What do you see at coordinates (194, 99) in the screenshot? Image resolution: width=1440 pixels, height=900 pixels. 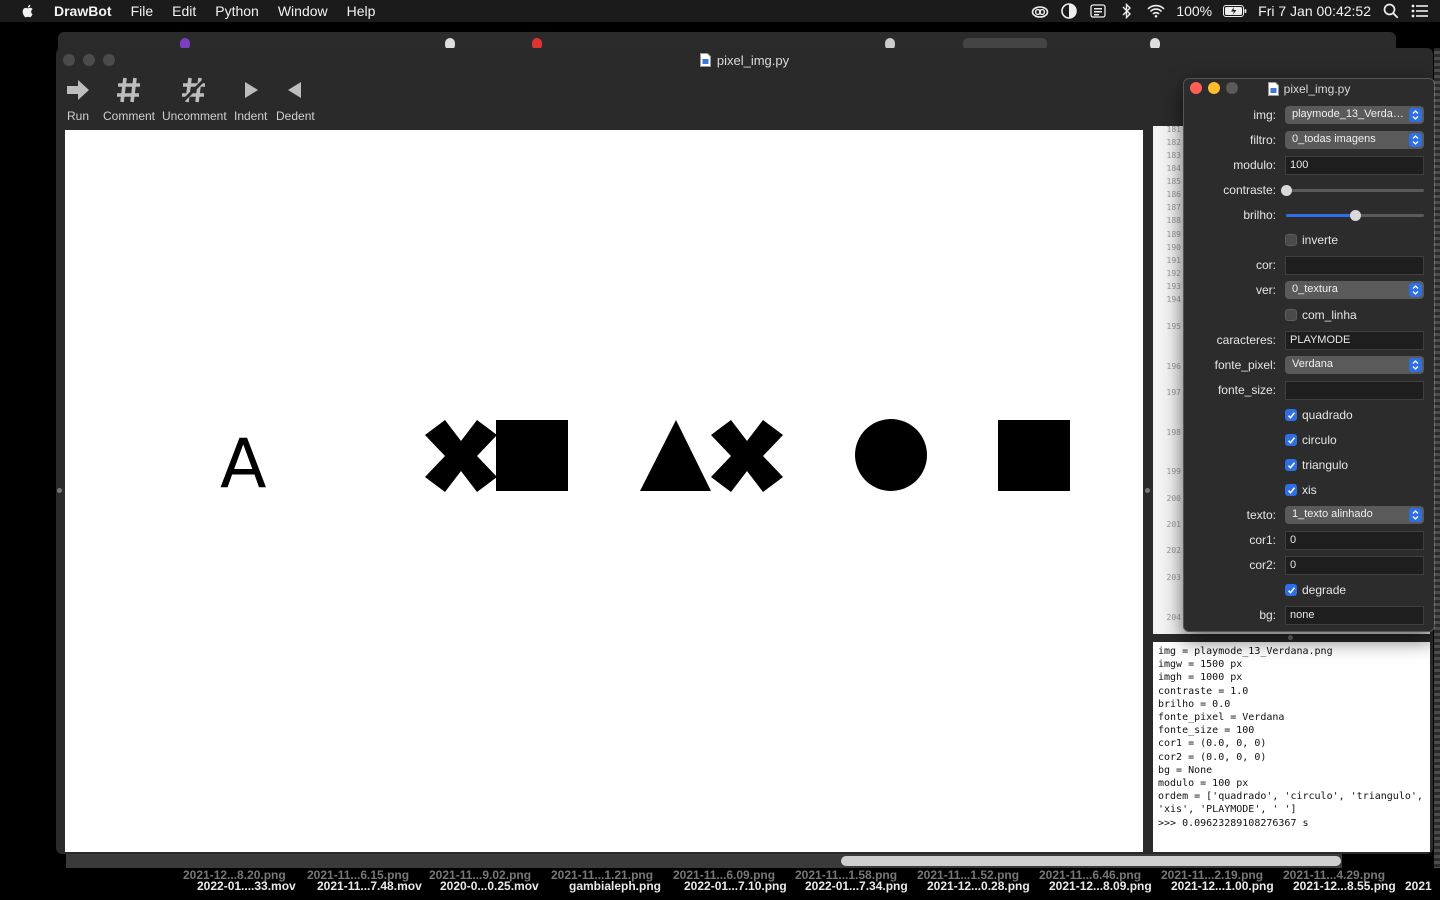 I see `uncomment-button: Uncomment` at bounding box center [194, 99].